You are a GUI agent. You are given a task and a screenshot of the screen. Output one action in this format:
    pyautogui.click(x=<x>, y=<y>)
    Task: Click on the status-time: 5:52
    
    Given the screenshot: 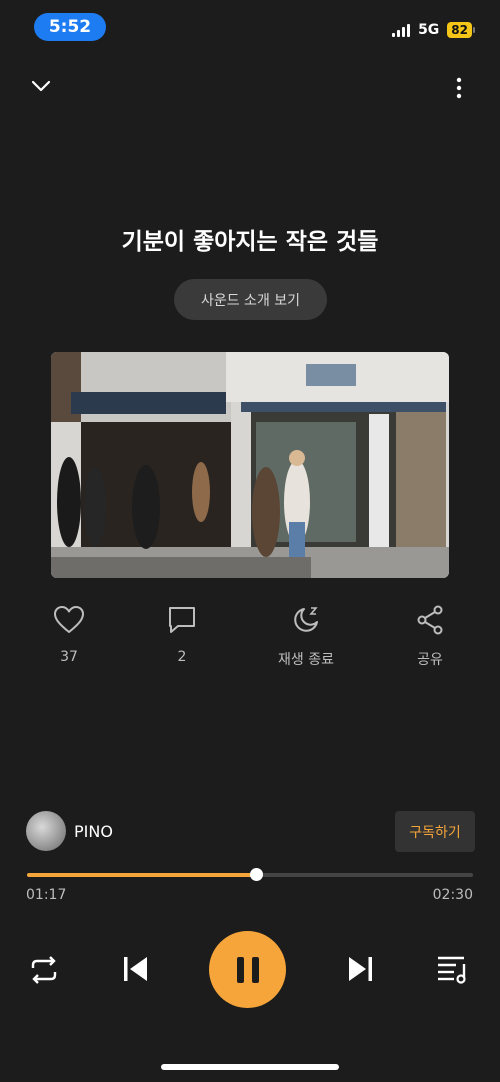 What is the action you would take?
    pyautogui.click(x=70, y=27)
    